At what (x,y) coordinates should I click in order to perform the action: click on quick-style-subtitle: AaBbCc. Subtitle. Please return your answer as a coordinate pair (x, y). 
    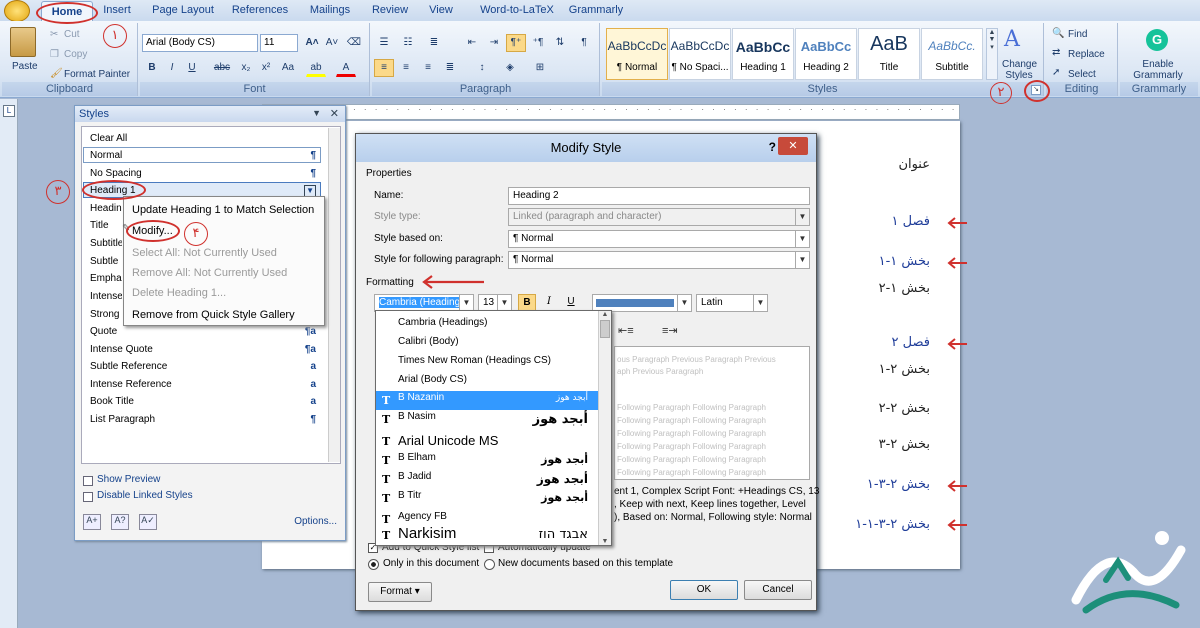
    Looking at the image, I should click on (952, 54).